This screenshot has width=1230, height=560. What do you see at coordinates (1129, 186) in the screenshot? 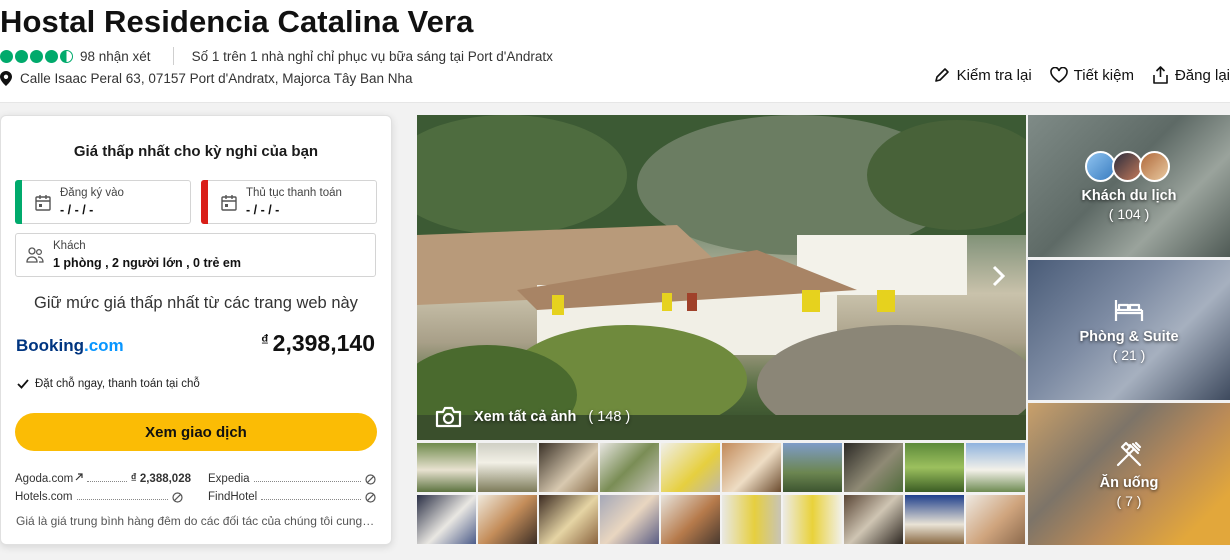
I see `travelers-photos-tile: Khách du lịch ( 104 )` at bounding box center [1129, 186].